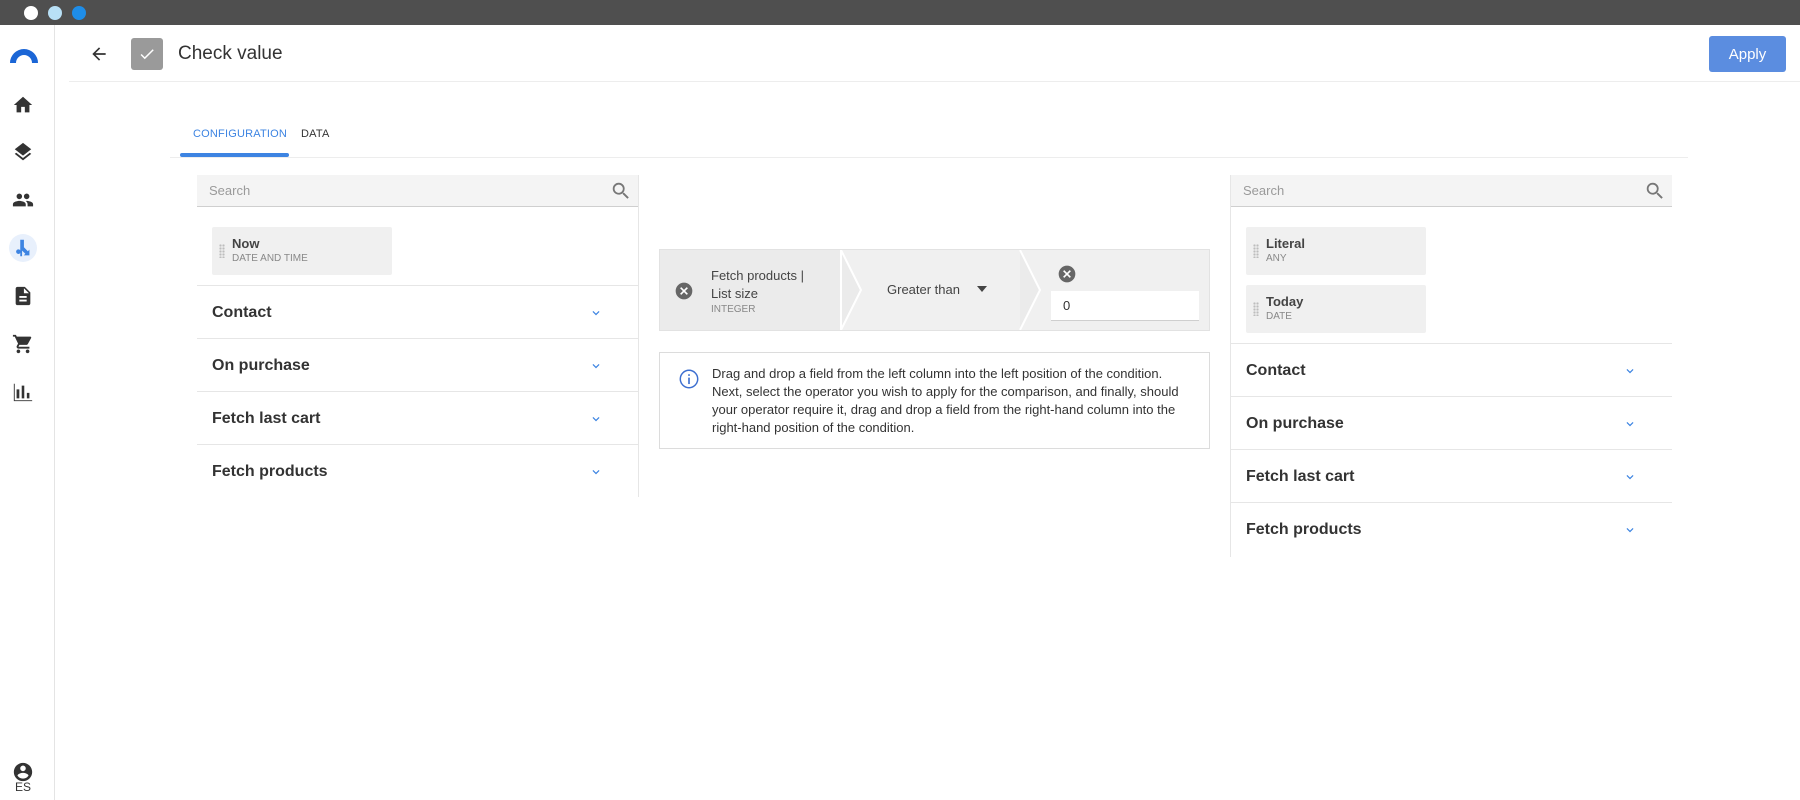  What do you see at coordinates (246, 243) in the screenshot?
I see `chip-name: Now` at bounding box center [246, 243].